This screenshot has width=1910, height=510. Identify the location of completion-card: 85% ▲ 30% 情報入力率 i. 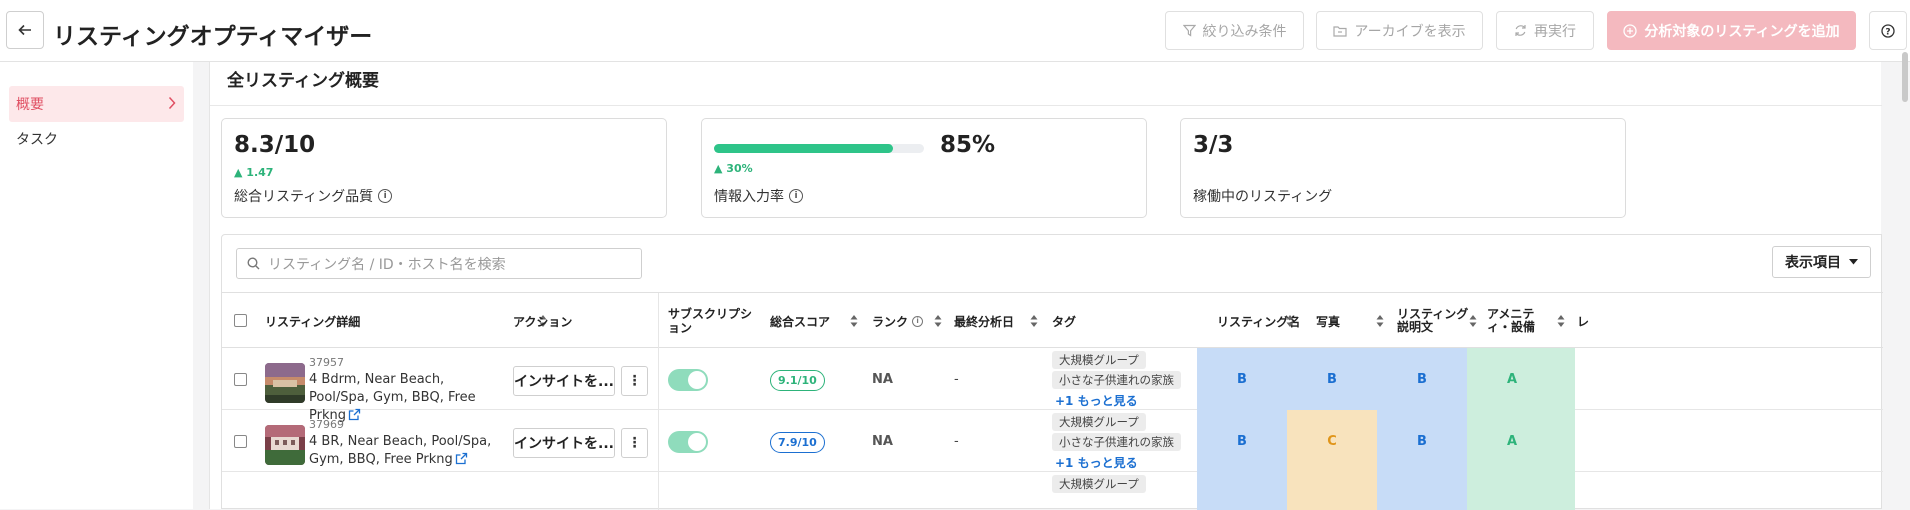
(924, 168).